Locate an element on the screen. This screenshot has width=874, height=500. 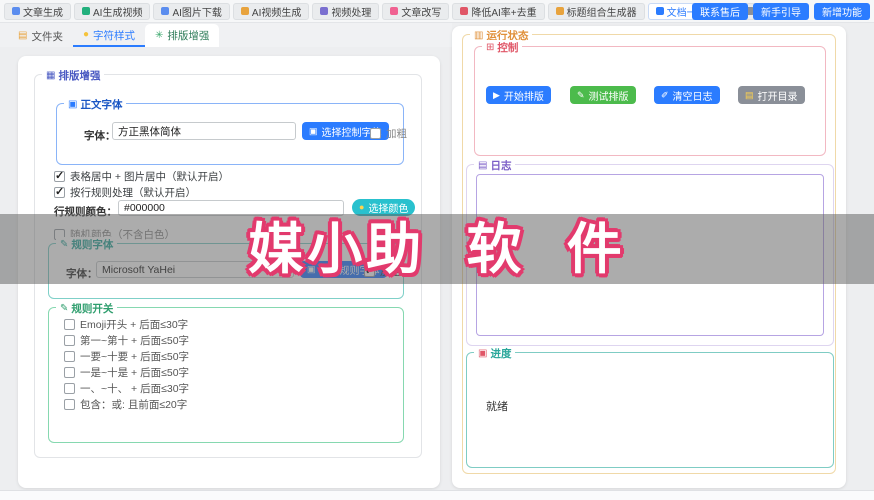
palette-icon: ● is located at coordinates (362, 207).